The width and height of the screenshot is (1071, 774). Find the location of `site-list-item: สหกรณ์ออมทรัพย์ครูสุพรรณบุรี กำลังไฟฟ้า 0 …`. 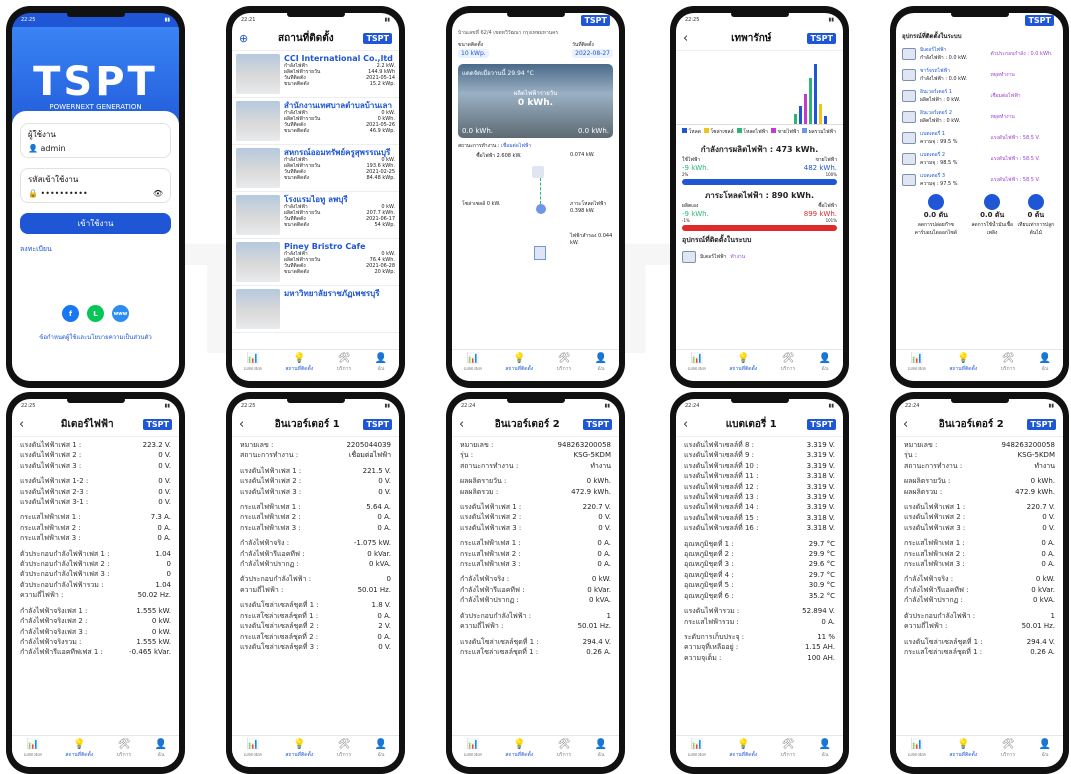

site-list-item: สหกรณ์ออมทรัพย์ครูสุพรรณบุรี กำลังไฟฟ้า 0 … is located at coordinates (315, 168).